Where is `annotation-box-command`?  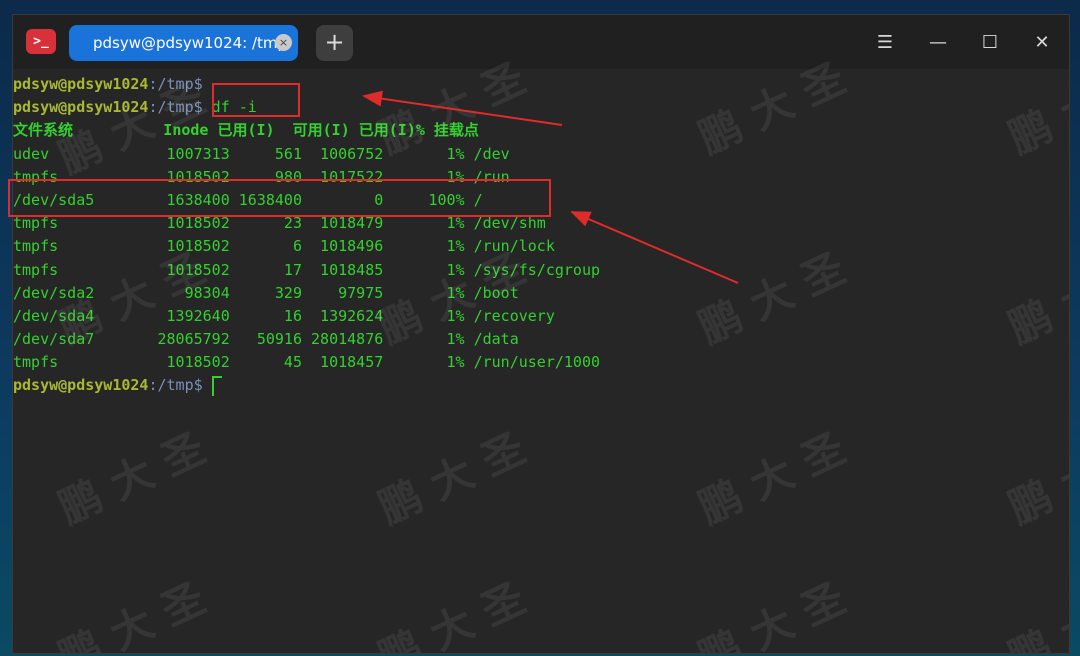
annotation-box-command is located at coordinates (256, 100).